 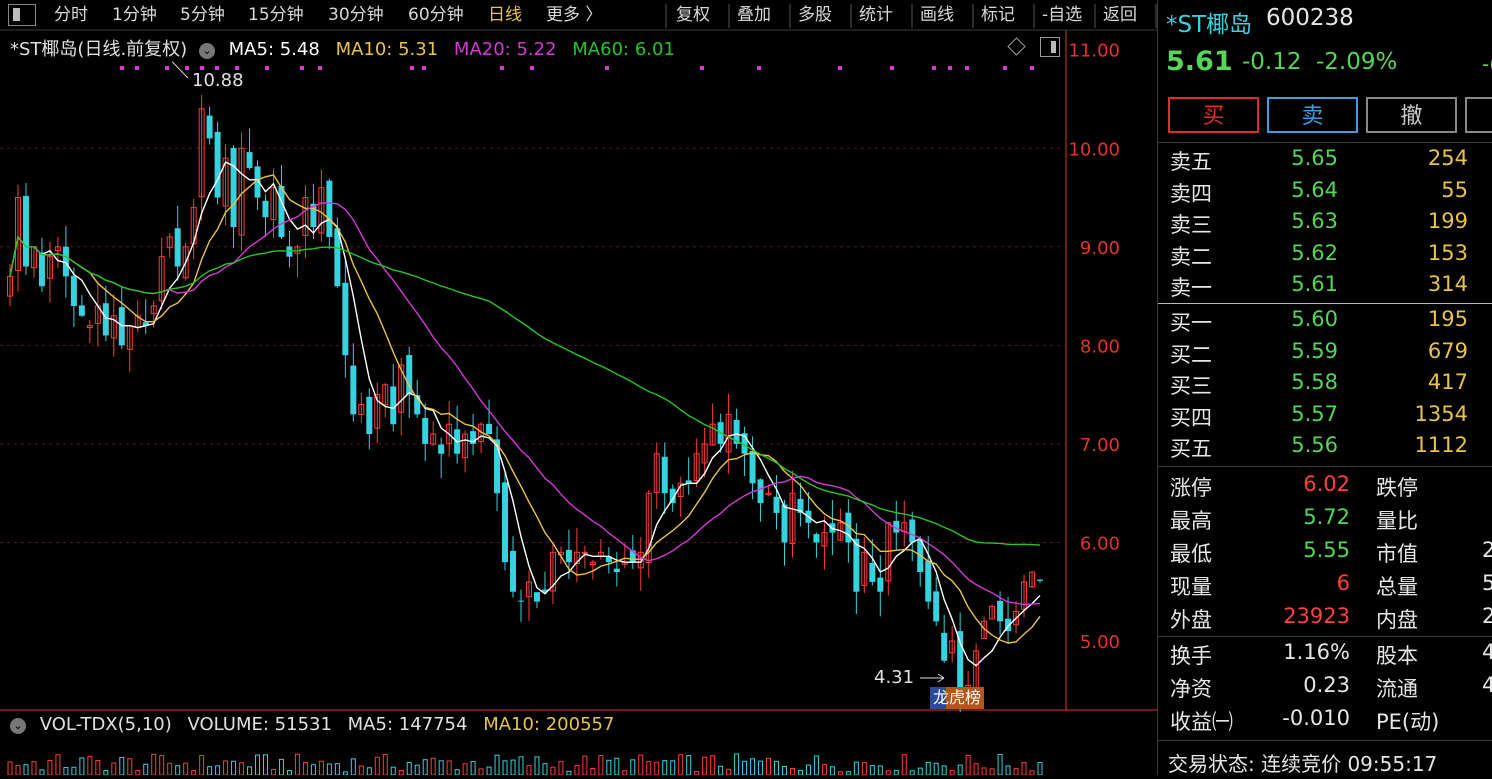 I want to click on tool-button-3: 统计, so click(x=876, y=15).